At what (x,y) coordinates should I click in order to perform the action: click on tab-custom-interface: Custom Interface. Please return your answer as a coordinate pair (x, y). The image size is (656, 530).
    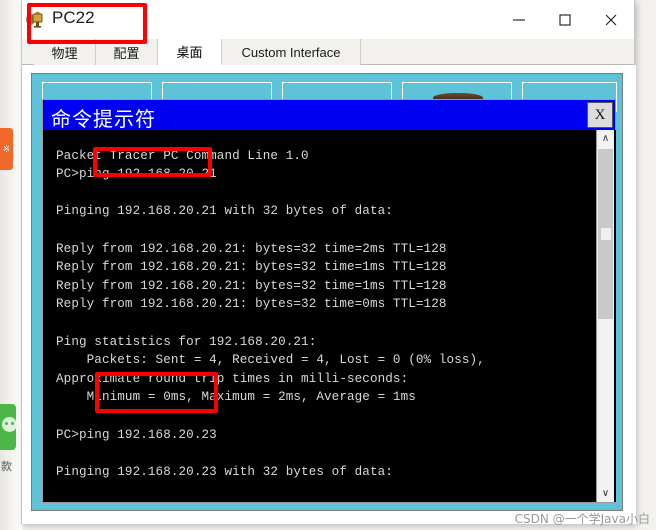
    Looking at the image, I should click on (291, 52).